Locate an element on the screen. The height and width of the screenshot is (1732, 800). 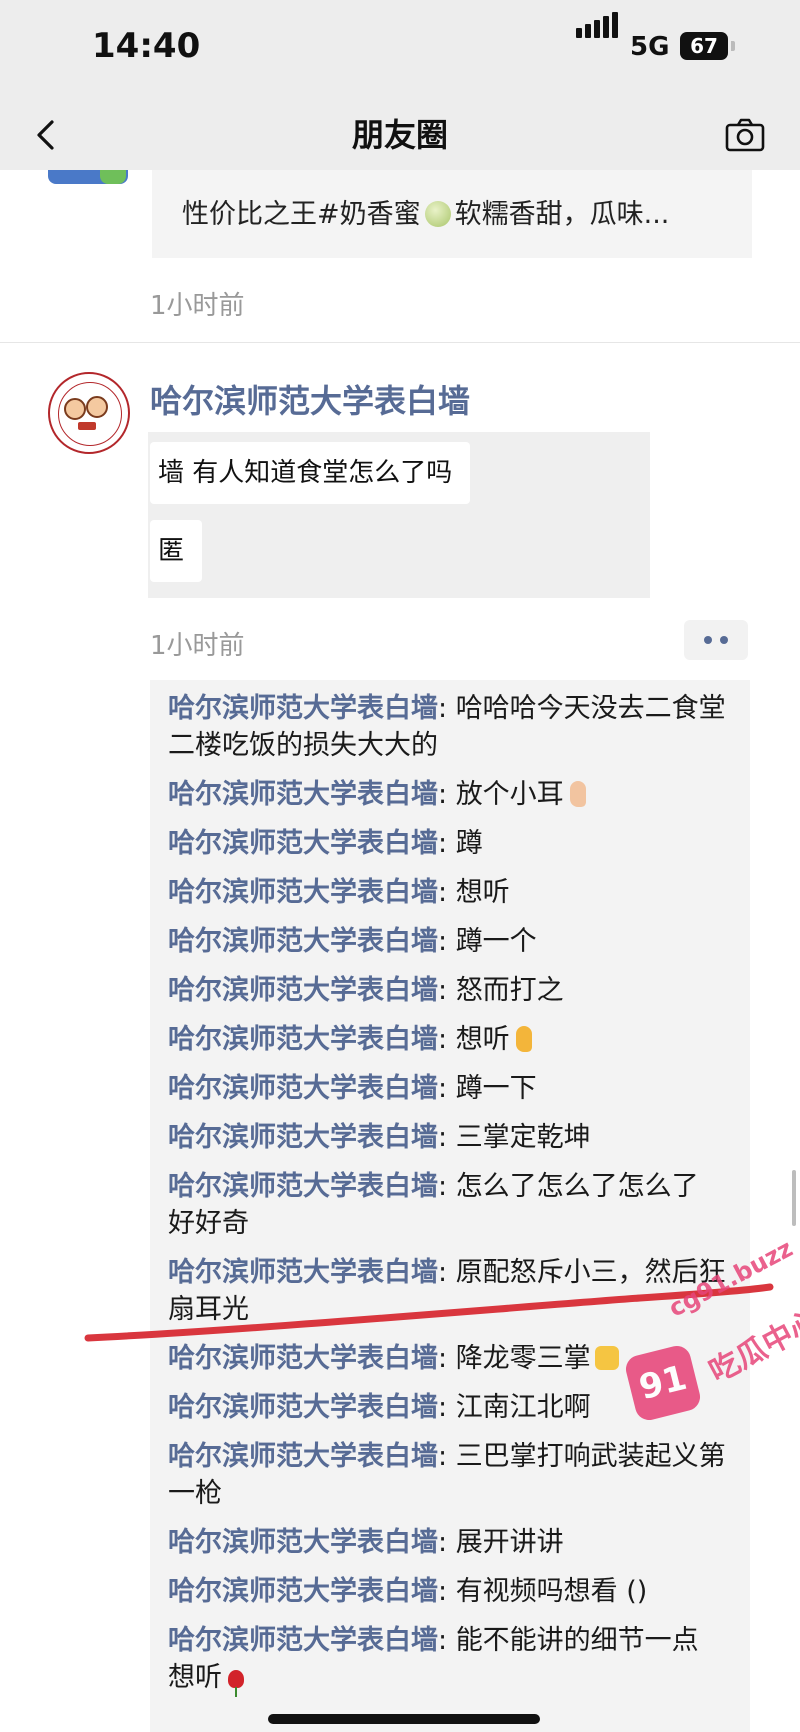
red-annotation-stroke is located at coordinates (429, 1312).